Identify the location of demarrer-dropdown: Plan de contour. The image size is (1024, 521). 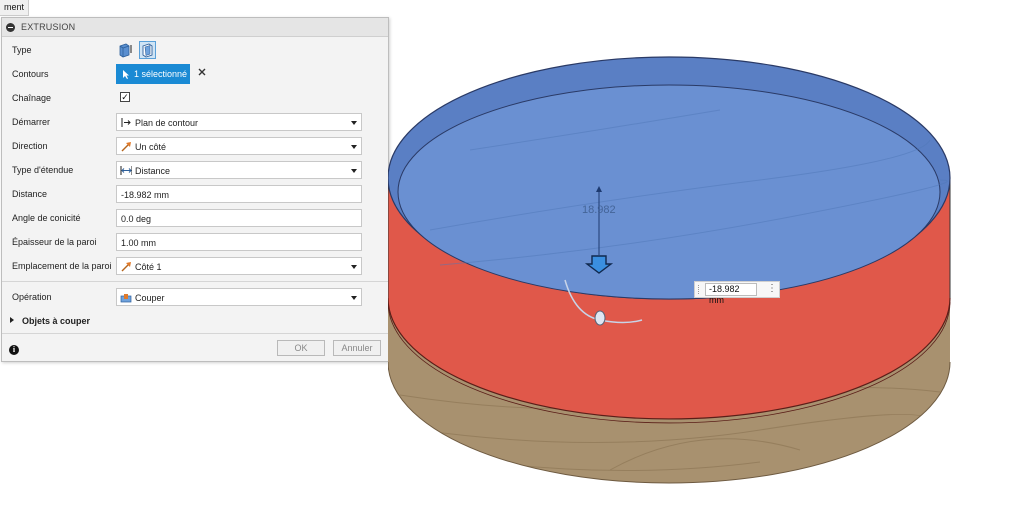
(239, 122).